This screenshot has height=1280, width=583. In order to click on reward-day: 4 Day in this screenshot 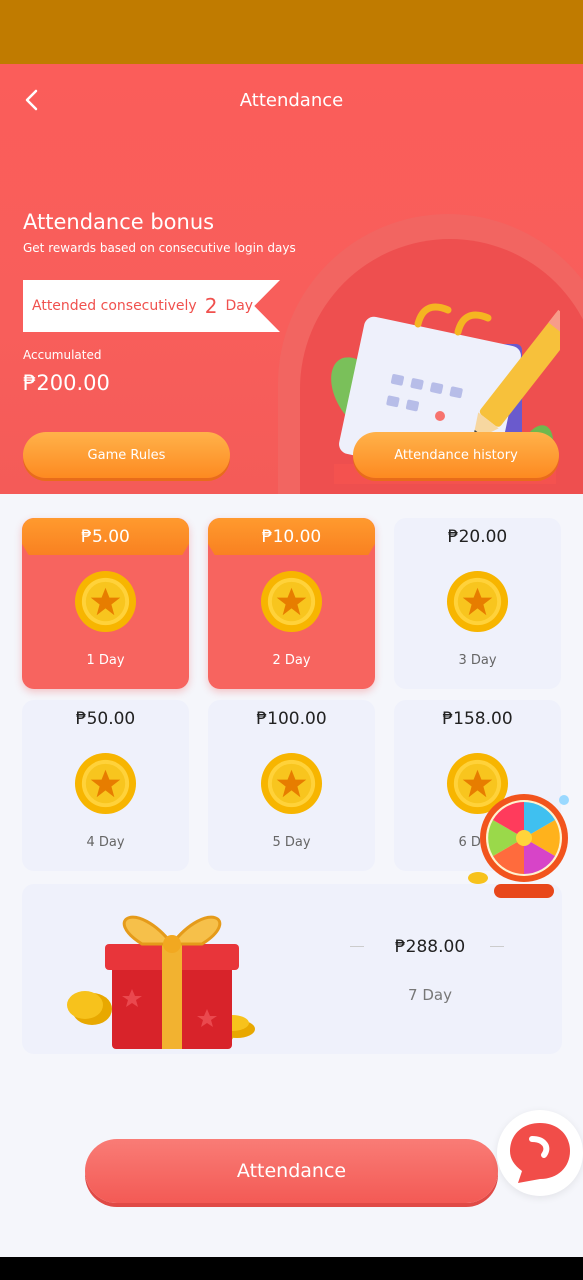, I will do `click(105, 842)`.